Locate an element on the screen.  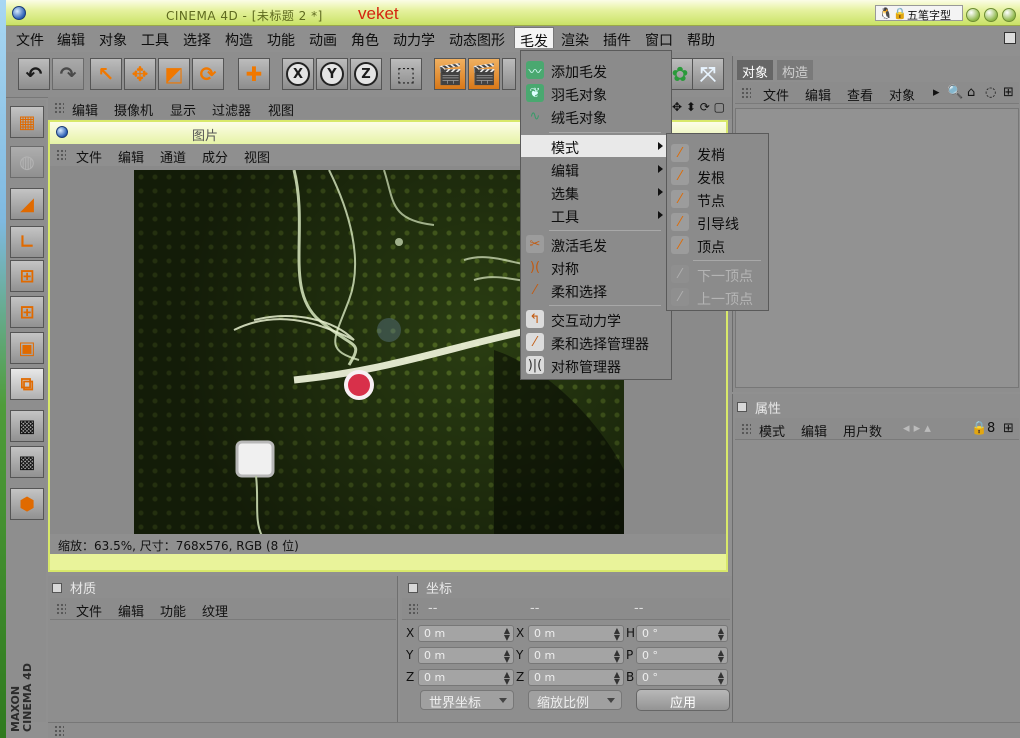
menu-dynamics: 动力学 is located at coordinates (414, 40).